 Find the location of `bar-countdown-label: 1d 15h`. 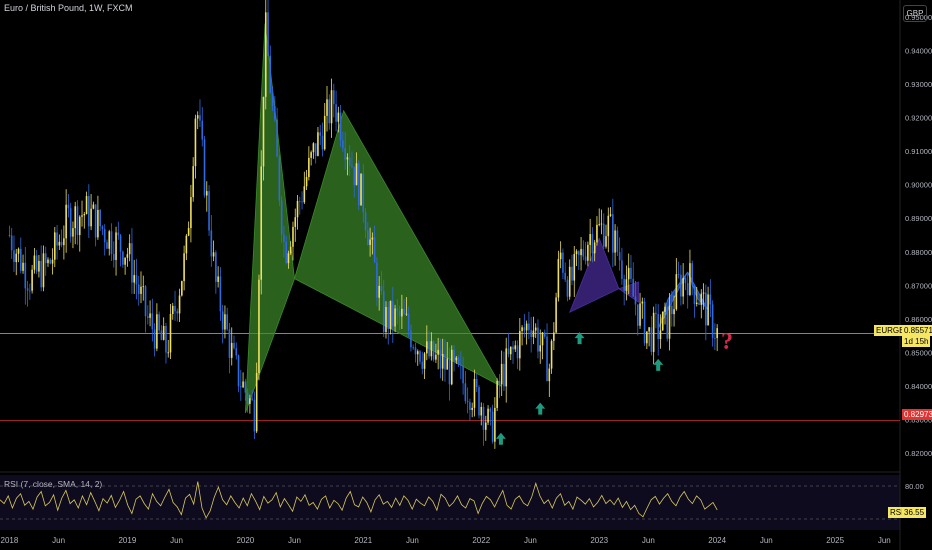

bar-countdown-label: 1d 15h is located at coordinates (916, 341).